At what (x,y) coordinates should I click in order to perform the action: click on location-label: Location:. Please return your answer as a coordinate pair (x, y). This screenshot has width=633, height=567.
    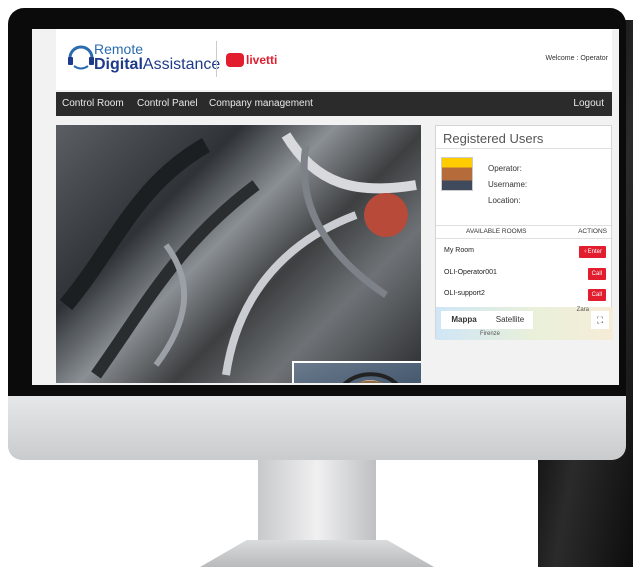
    Looking at the image, I should click on (504, 200).